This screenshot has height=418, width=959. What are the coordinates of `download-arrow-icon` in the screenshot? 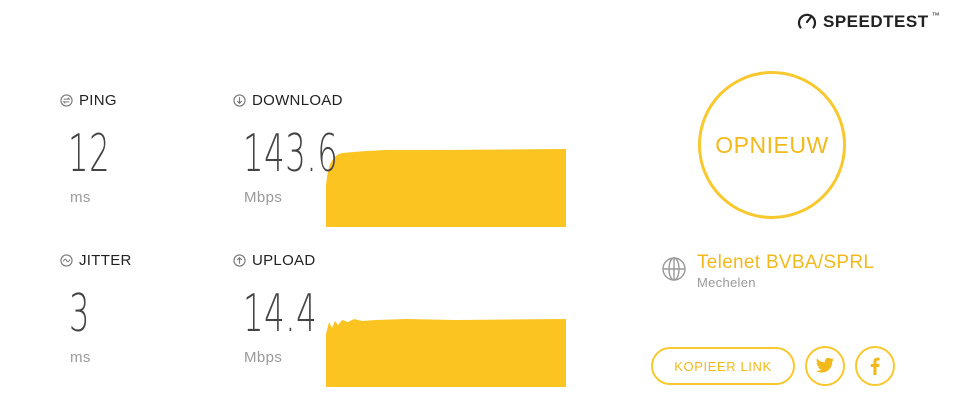 It's located at (239, 100).